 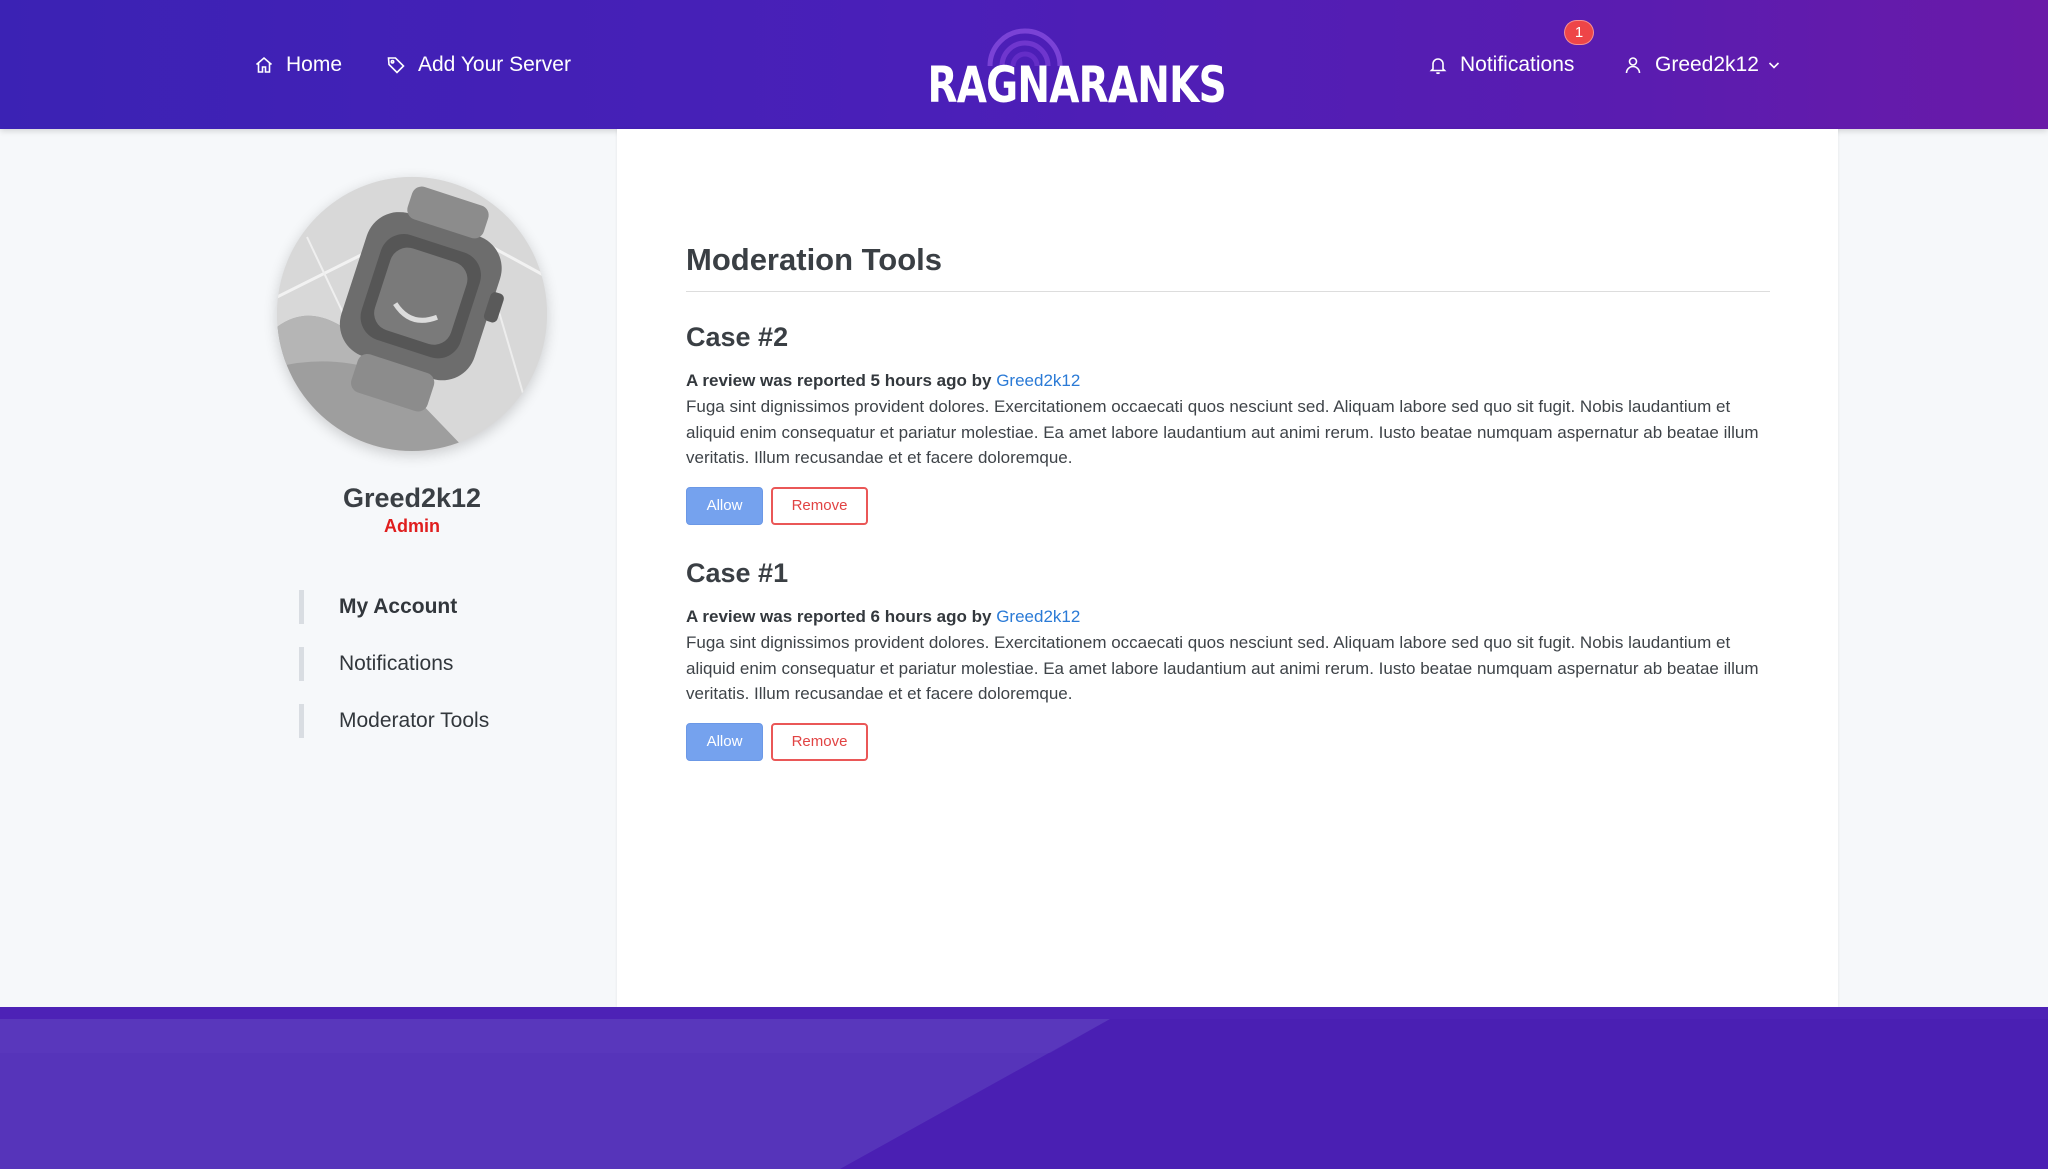 What do you see at coordinates (1579, 32) in the screenshot?
I see `notification-count-badge: 1` at bounding box center [1579, 32].